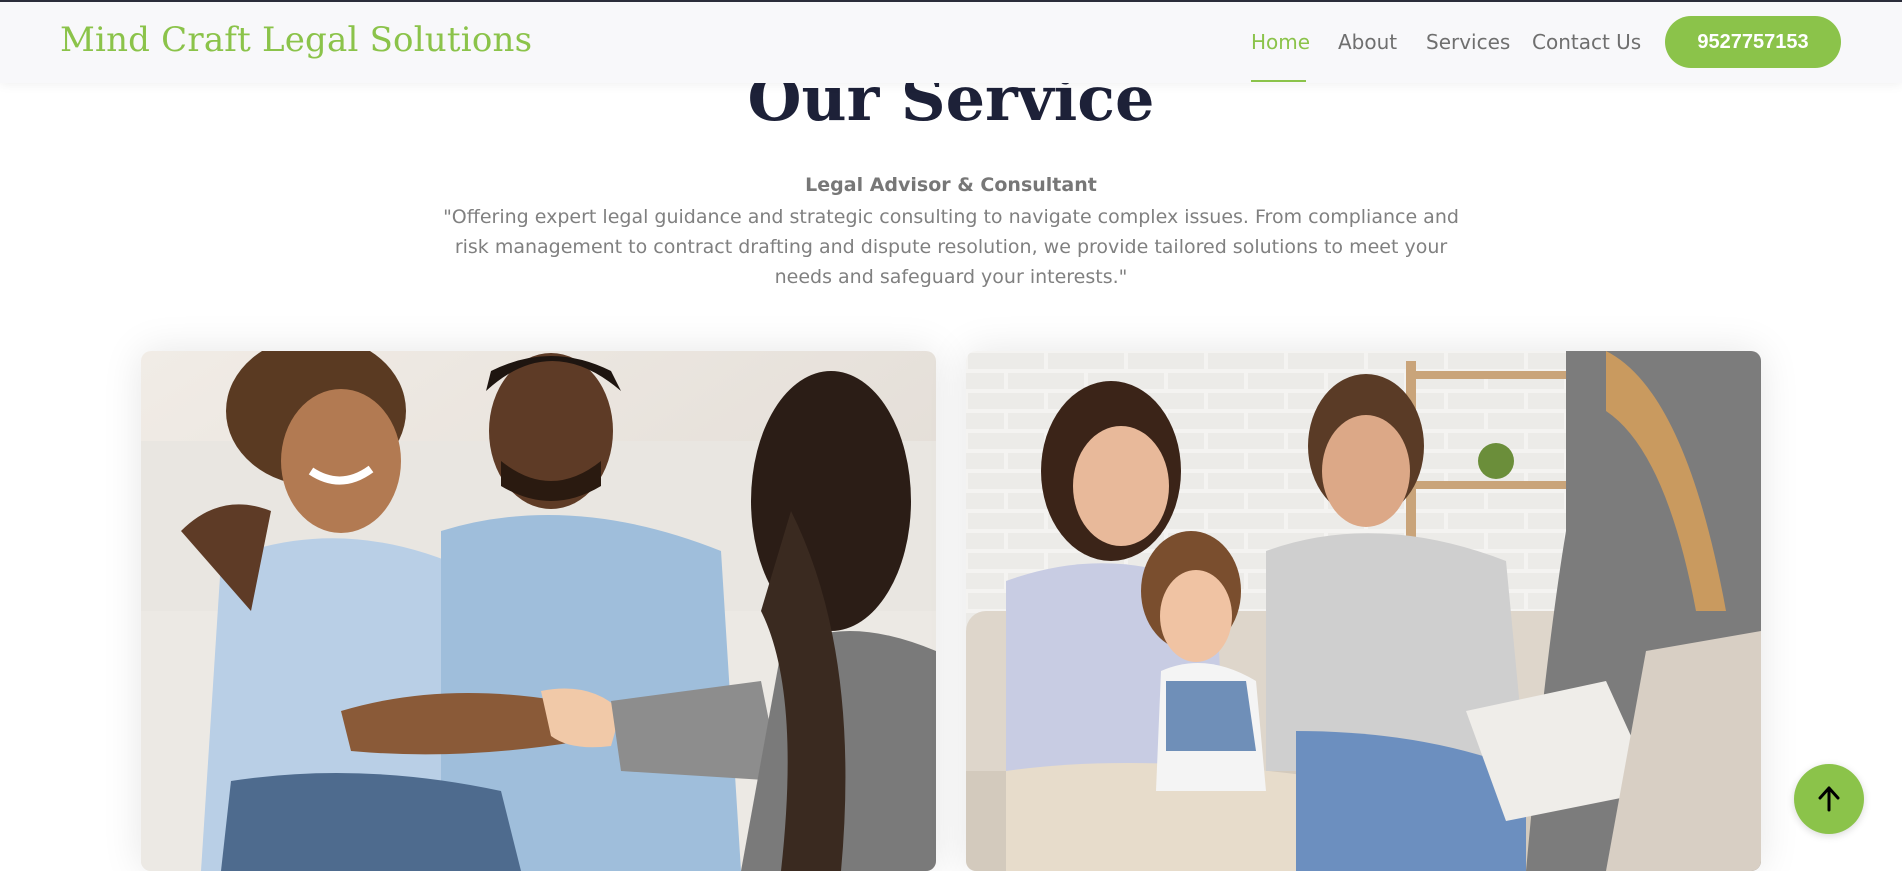 This screenshot has width=1902, height=871. Describe the element at coordinates (1586, 42) in the screenshot. I see `nav-contact-us: Contact Us` at that location.